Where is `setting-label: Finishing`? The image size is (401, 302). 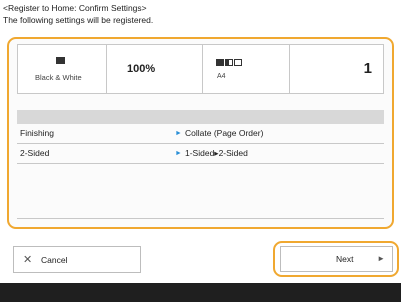
setting-label: Finishing is located at coordinates (37, 133).